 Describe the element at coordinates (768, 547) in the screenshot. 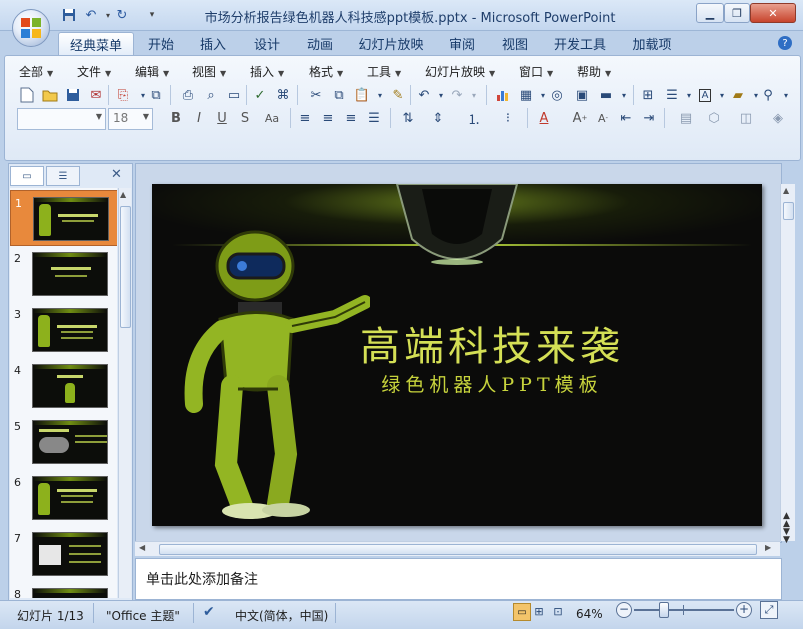

I see `scroll-right-icon: ▶` at that location.